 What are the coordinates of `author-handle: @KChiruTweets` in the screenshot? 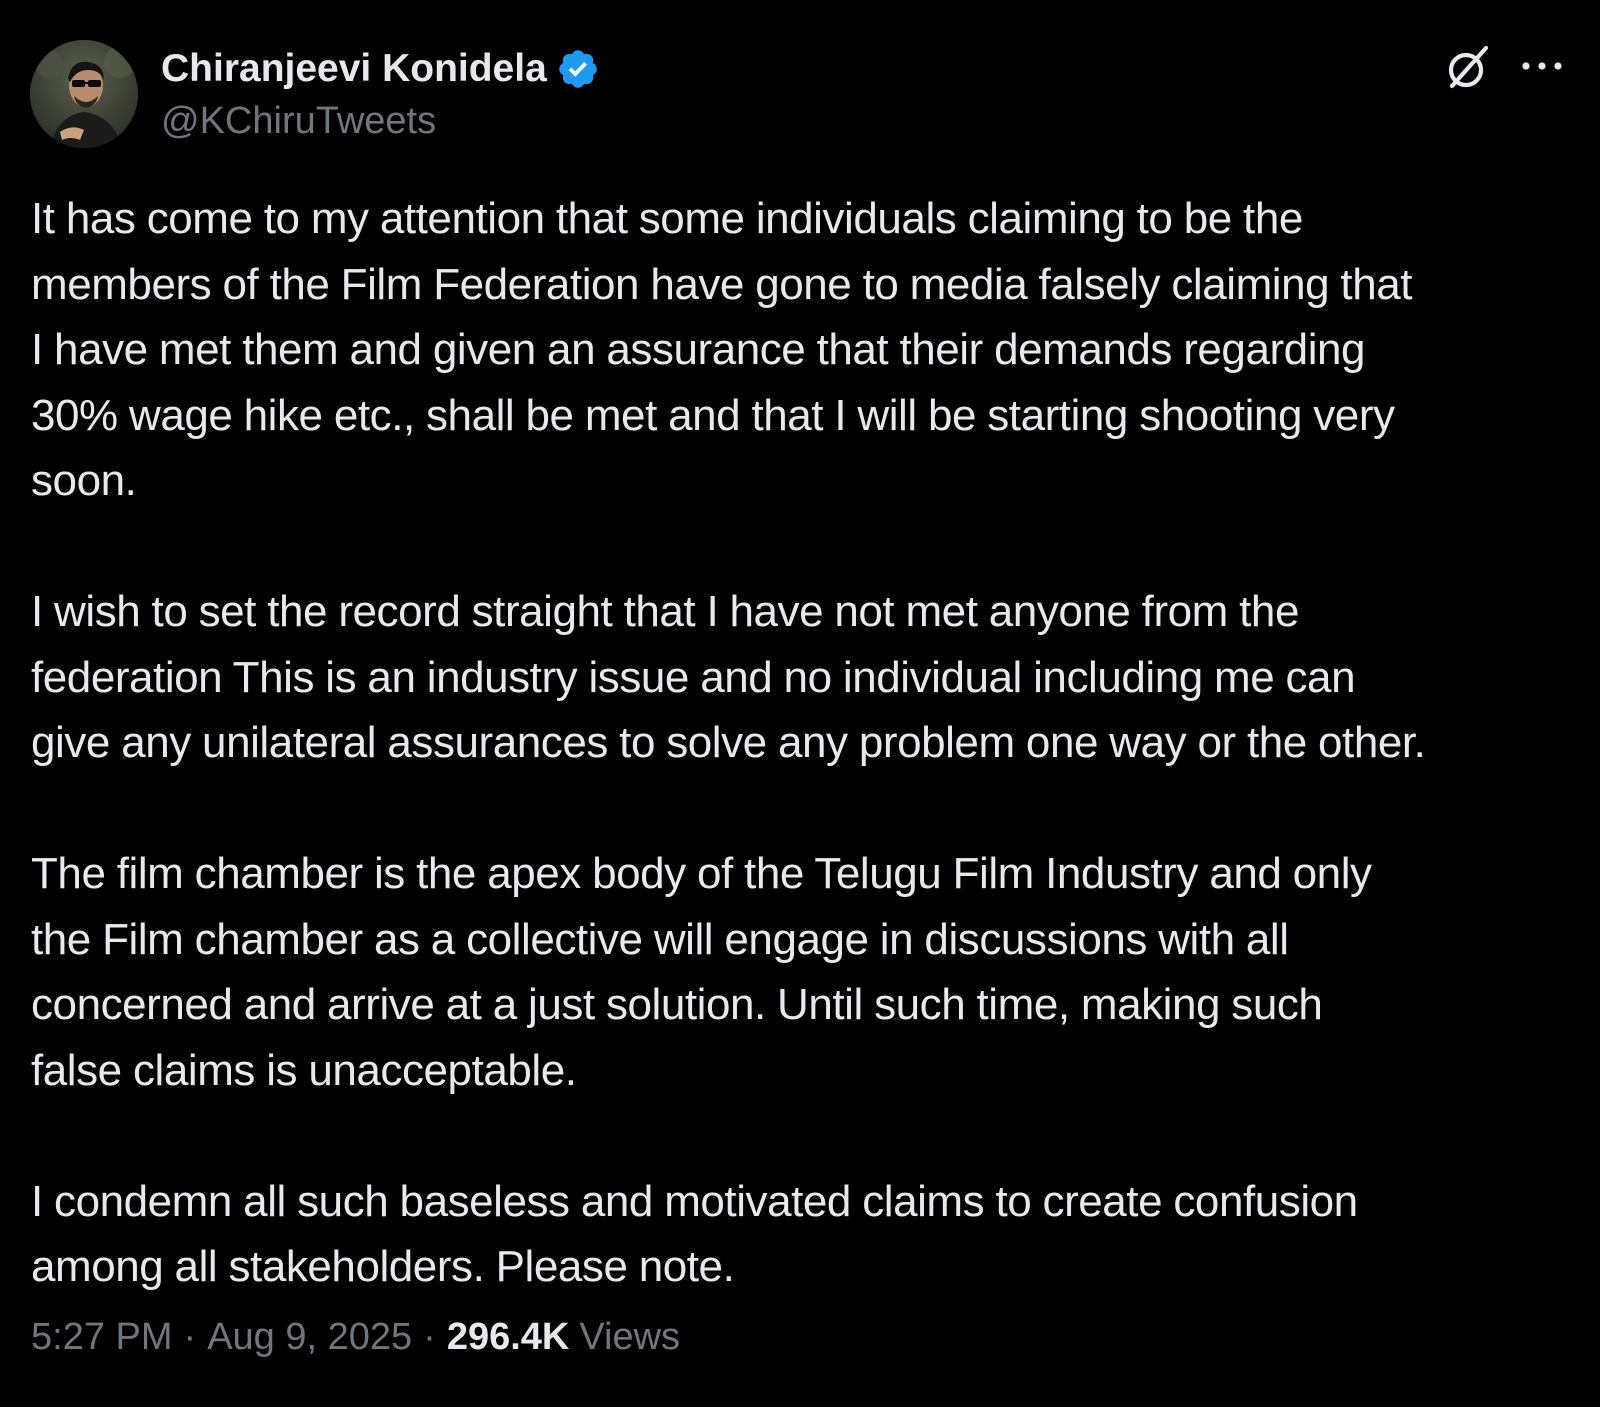 It's located at (298, 121).